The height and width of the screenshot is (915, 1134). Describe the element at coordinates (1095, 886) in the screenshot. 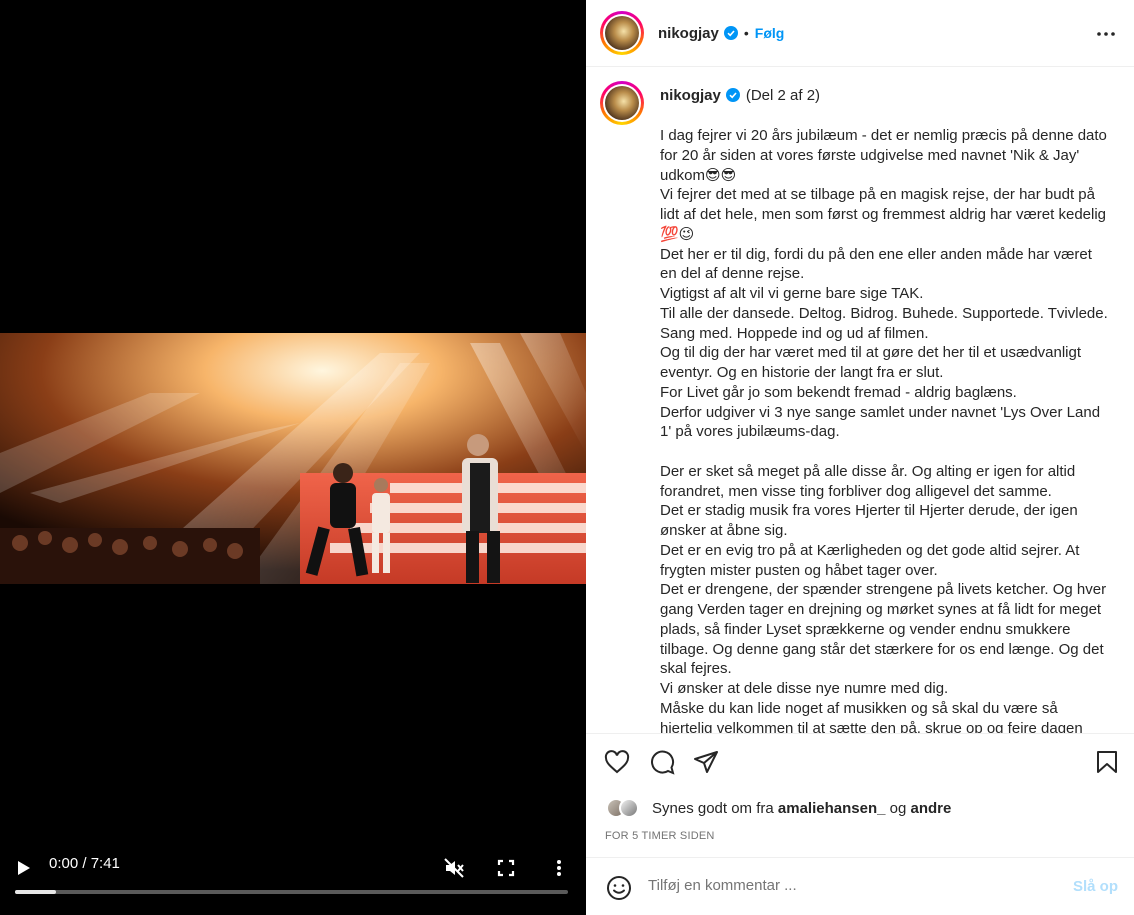

I see `post-comment-button: Slå op` at that location.